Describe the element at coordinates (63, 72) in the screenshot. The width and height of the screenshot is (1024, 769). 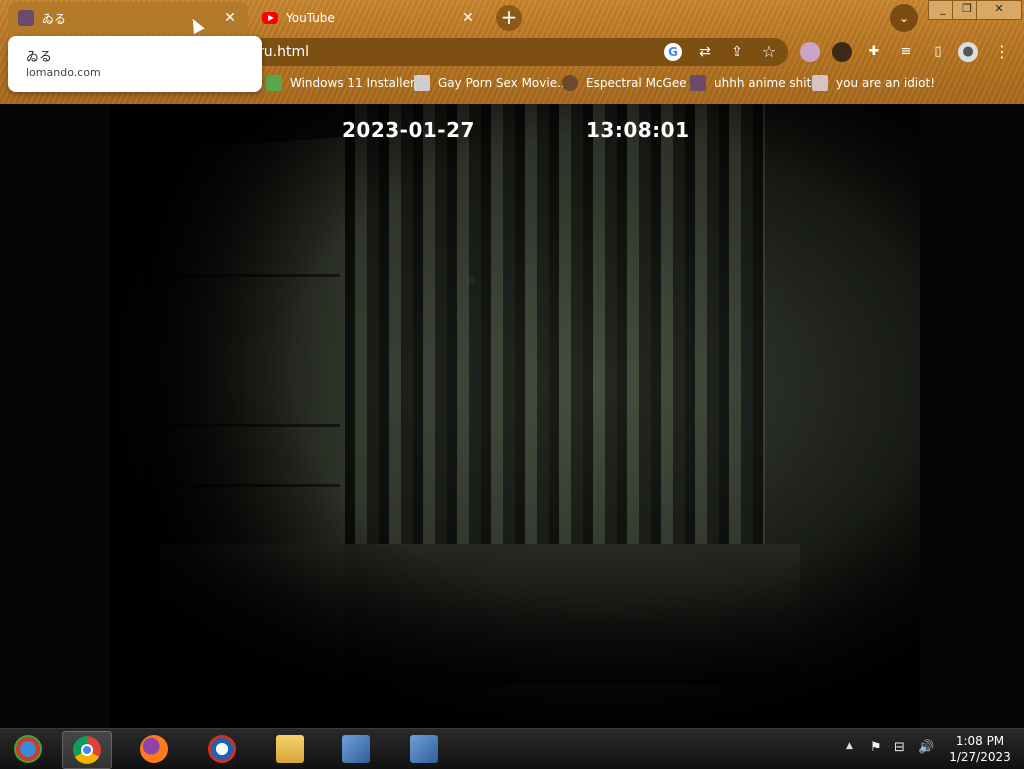
I see `hover-card-domain: lomando.com` at that location.